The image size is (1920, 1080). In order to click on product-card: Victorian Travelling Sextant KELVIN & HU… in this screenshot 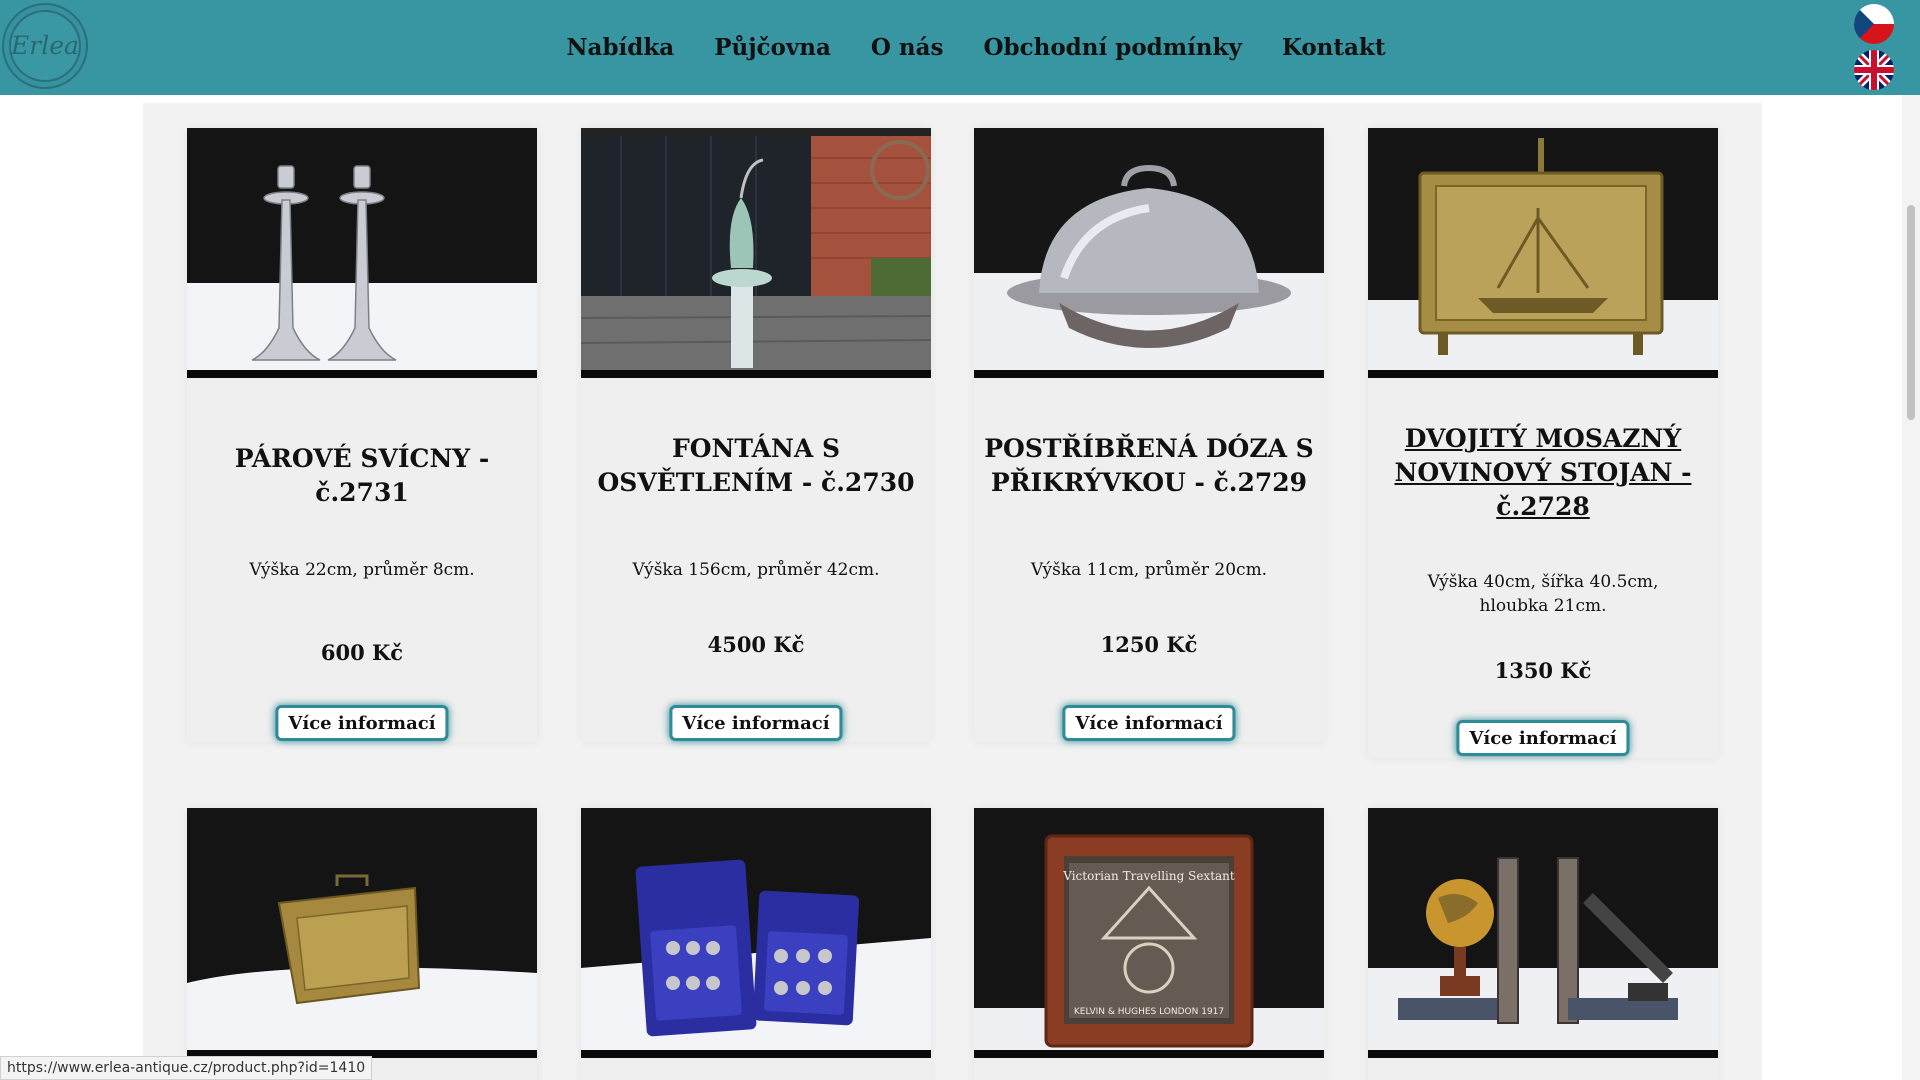, I will do `click(1149, 944)`.